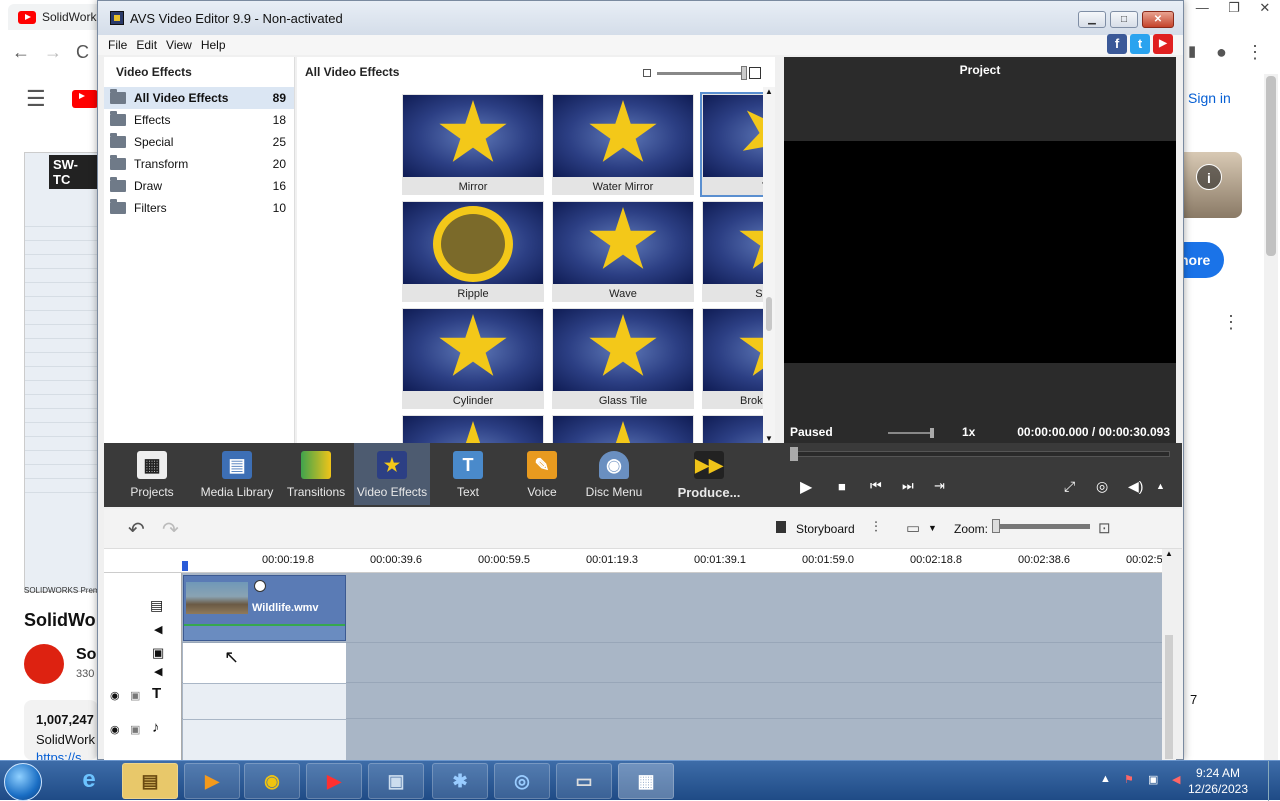 The width and height of the screenshot is (1280, 801). Describe the element at coordinates (806, 487) in the screenshot. I see `play-icon: ▶` at that location.